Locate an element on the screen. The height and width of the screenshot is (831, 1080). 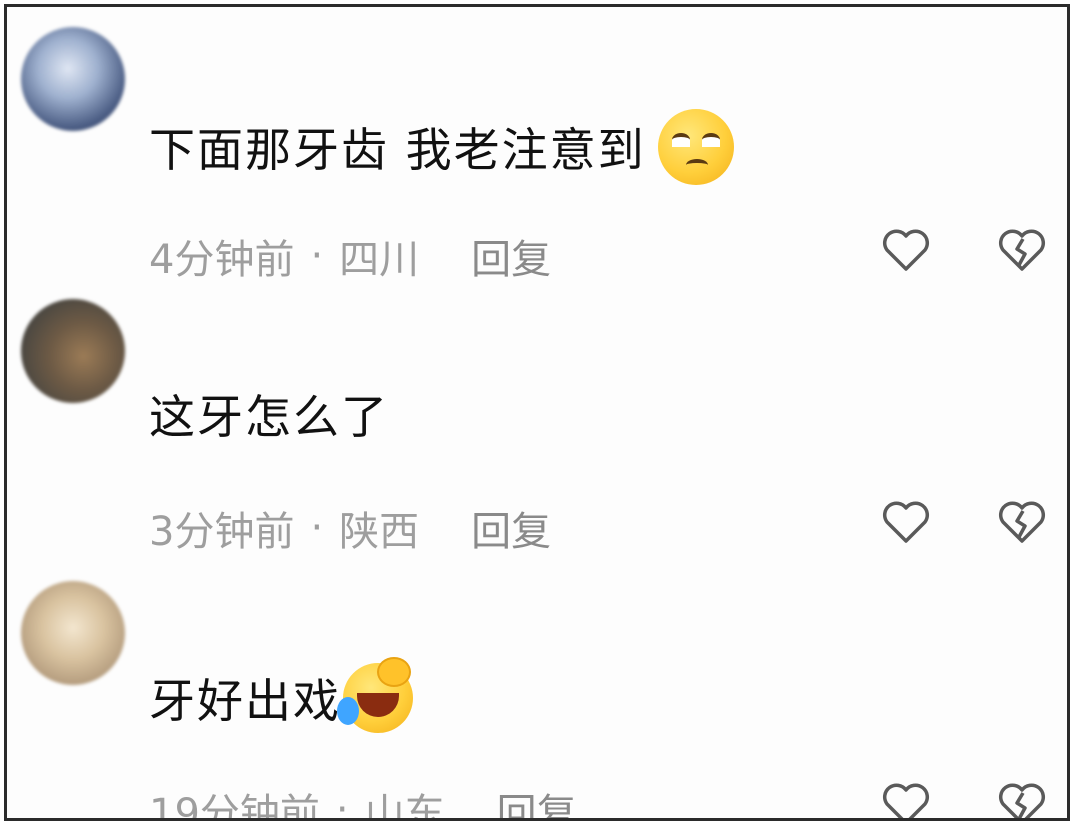
comment-location: 陕西 is located at coordinates (379, 532).